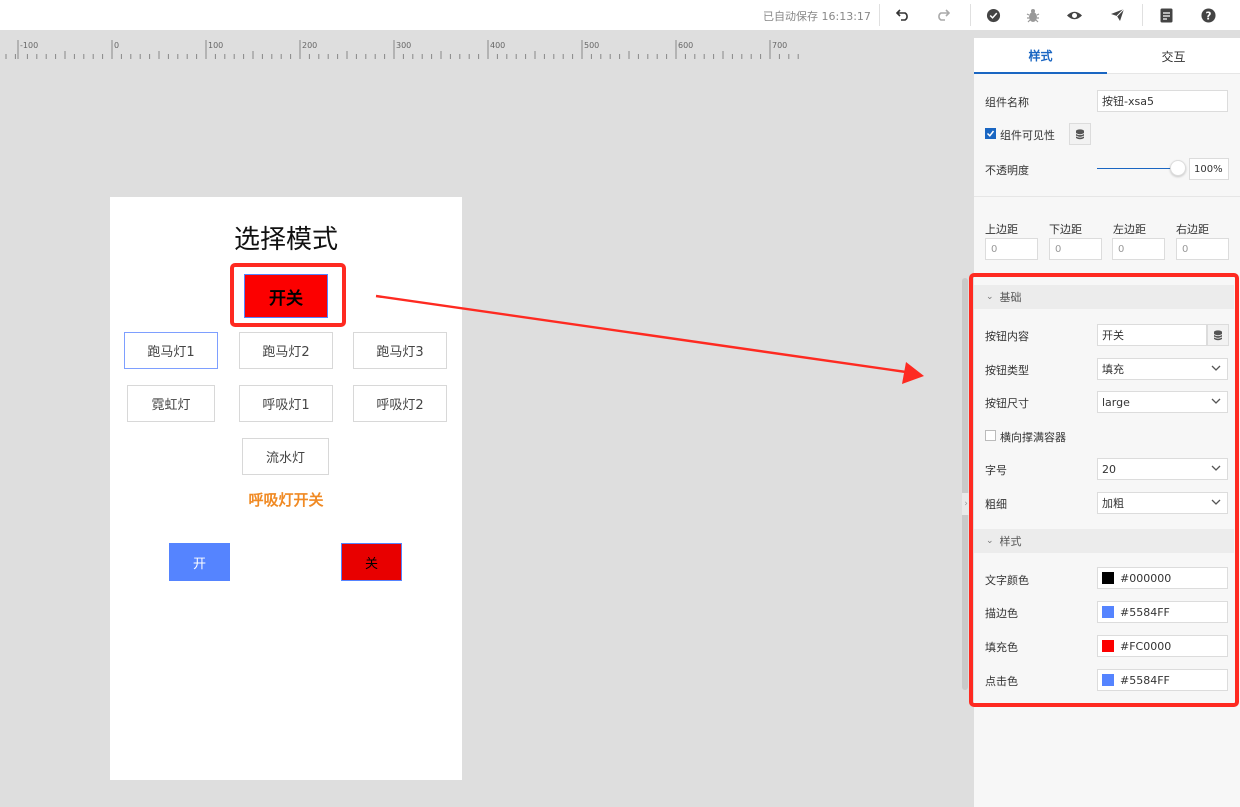 Image resolution: width=1240 pixels, height=807 pixels. I want to click on margin-right-label: 右边距, so click(1192, 229).